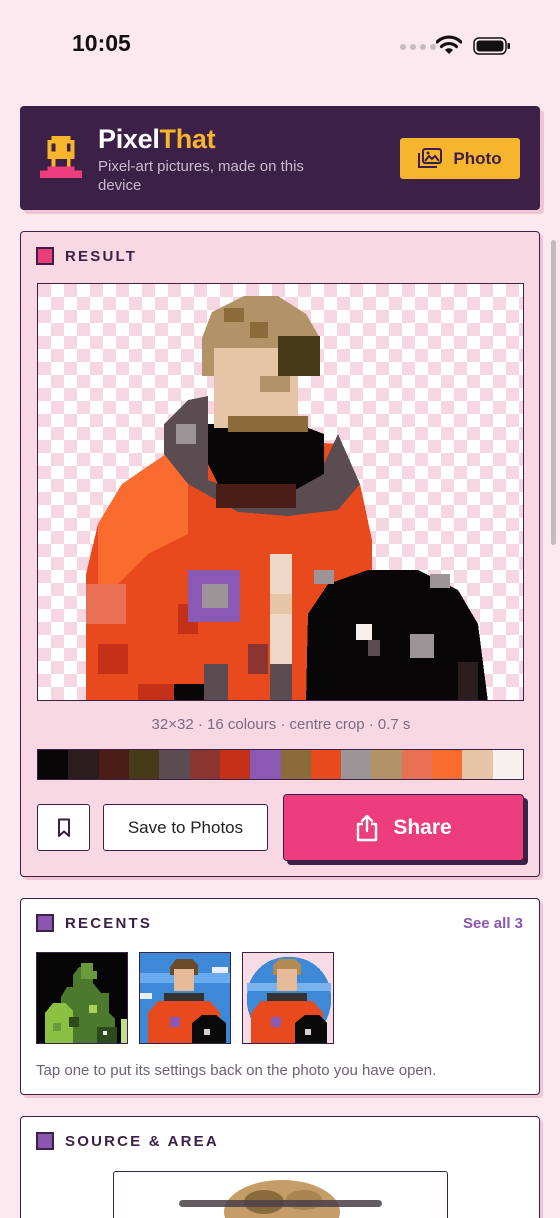  I want to click on recents-section-title: RECENTS, so click(109, 923).